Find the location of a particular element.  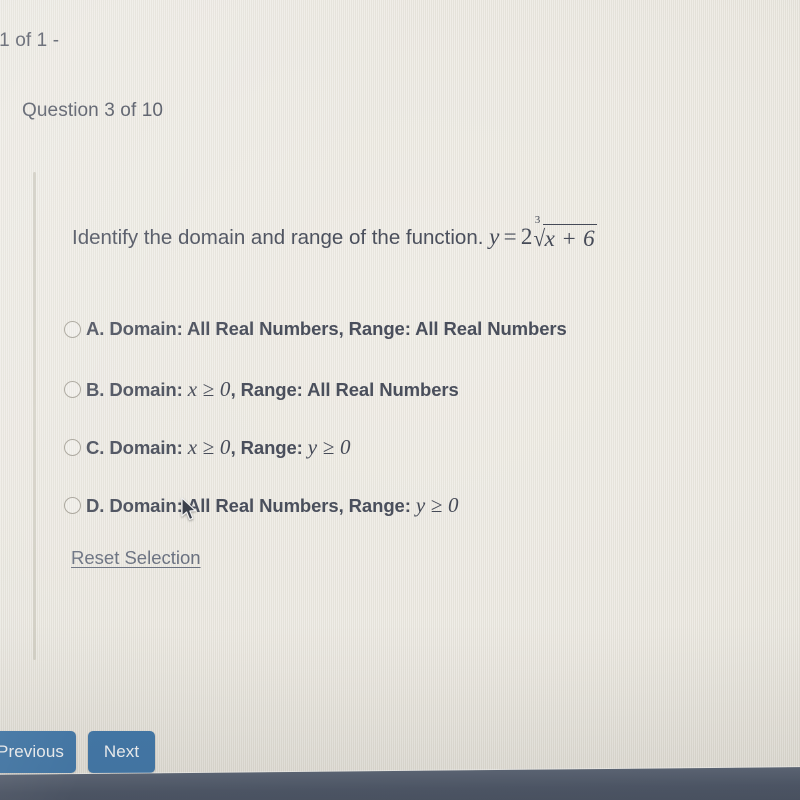

option-d-letter: D. is located at coordinates (95, 505).